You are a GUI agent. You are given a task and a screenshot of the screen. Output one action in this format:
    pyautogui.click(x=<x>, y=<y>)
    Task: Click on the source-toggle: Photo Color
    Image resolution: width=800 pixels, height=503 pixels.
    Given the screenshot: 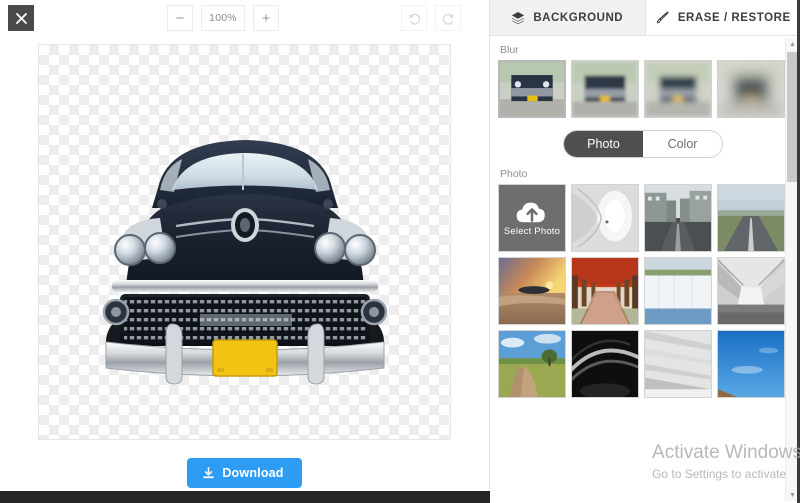 What is the action you would take?
    pyautogui.click(x=643, y=144)
    